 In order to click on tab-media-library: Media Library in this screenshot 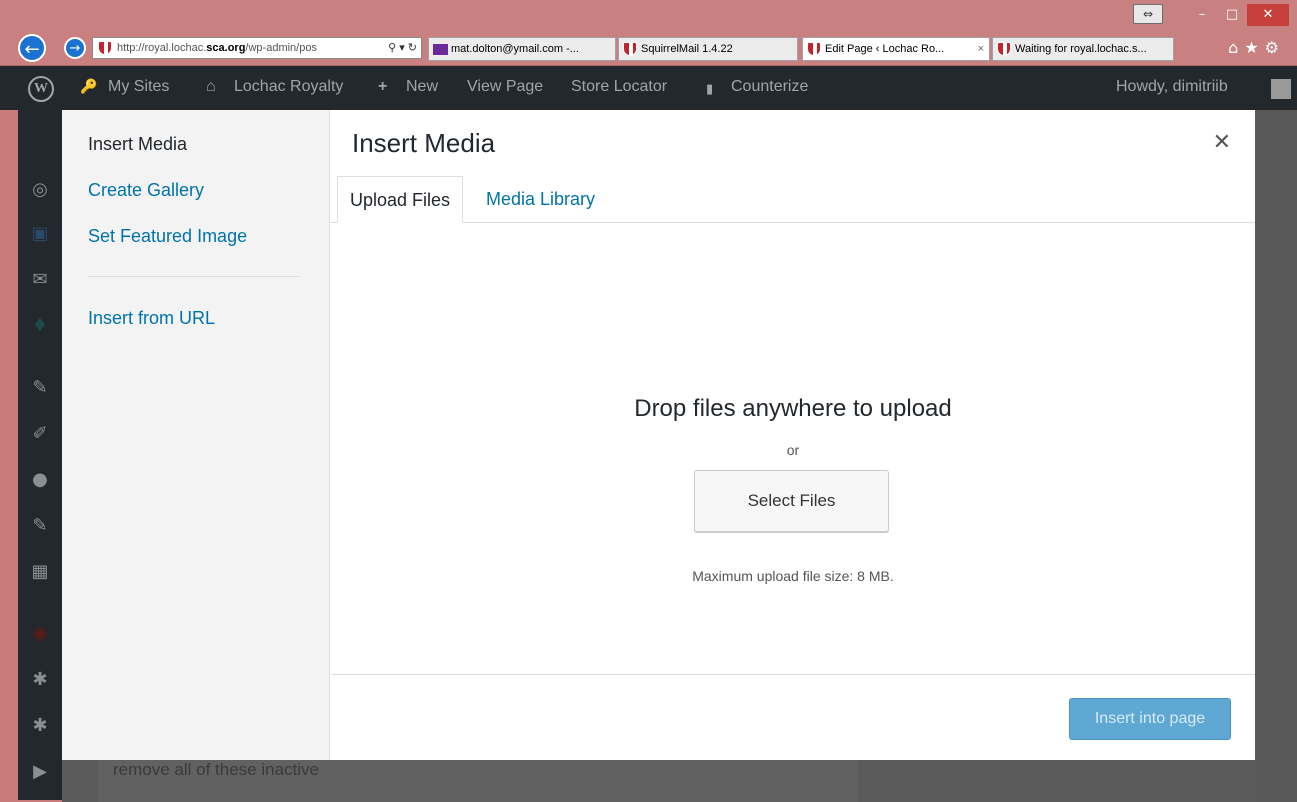, I will do `click(540, 199)`.